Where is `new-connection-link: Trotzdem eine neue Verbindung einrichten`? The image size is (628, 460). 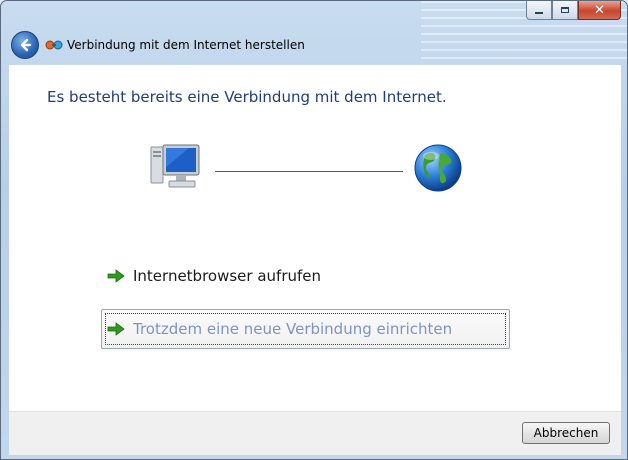
new-connection-link: Trotzdem eine neue Verbindung einrichten is located at coordinates (279, 329).